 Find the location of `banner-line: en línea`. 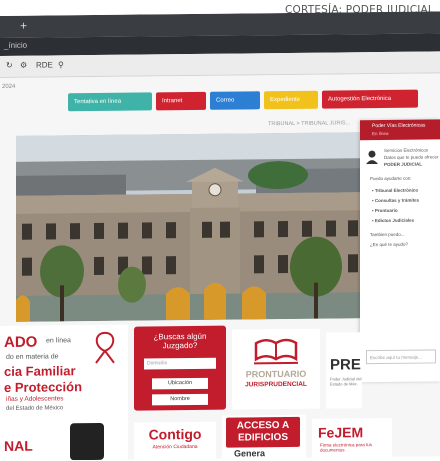

banner-line: en línea is located at coordinates (58, 341).